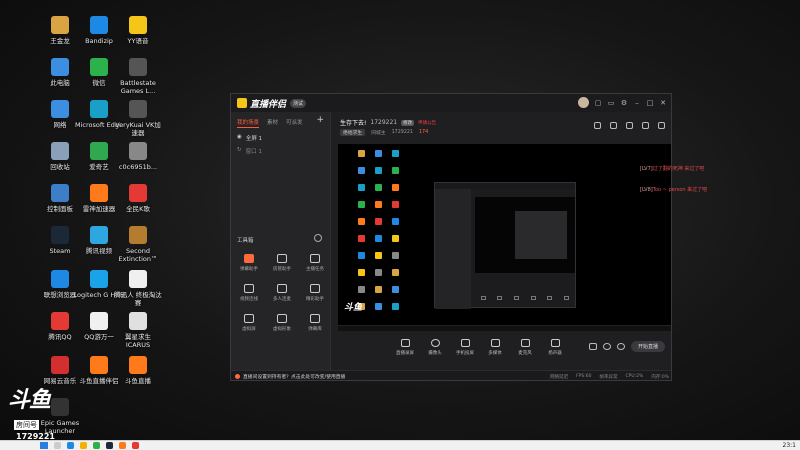  What do you see at coordinates (60, 235) in the screenshot?
I see `steam-icon` at bounding box center [60, 235].